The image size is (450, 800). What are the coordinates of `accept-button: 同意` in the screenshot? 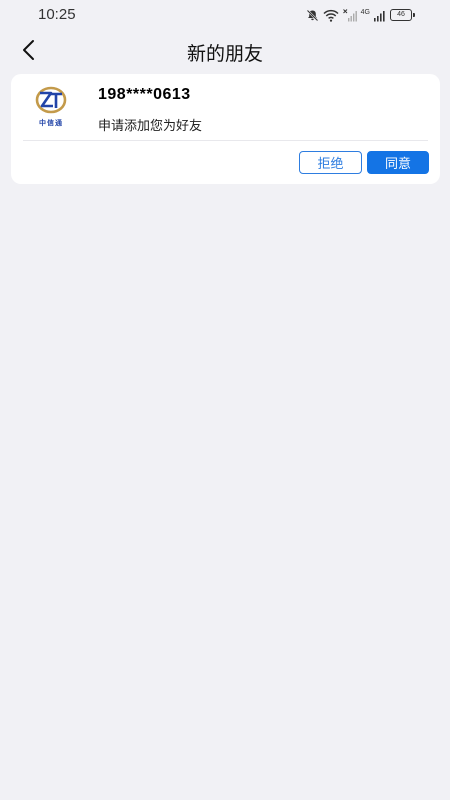 It's located at (398, 162).